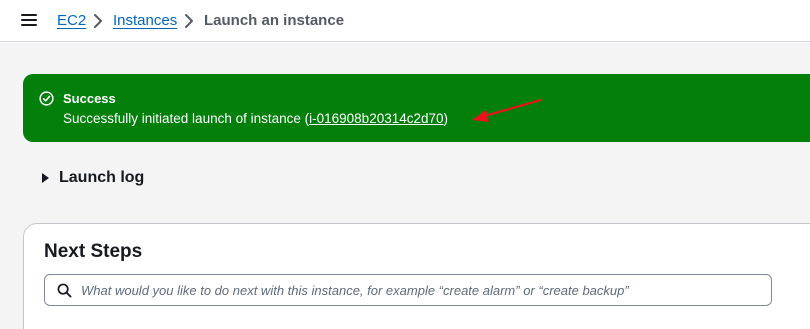  I want to click on breadcrumb-ec2-link: EC2, so click(71, 21).